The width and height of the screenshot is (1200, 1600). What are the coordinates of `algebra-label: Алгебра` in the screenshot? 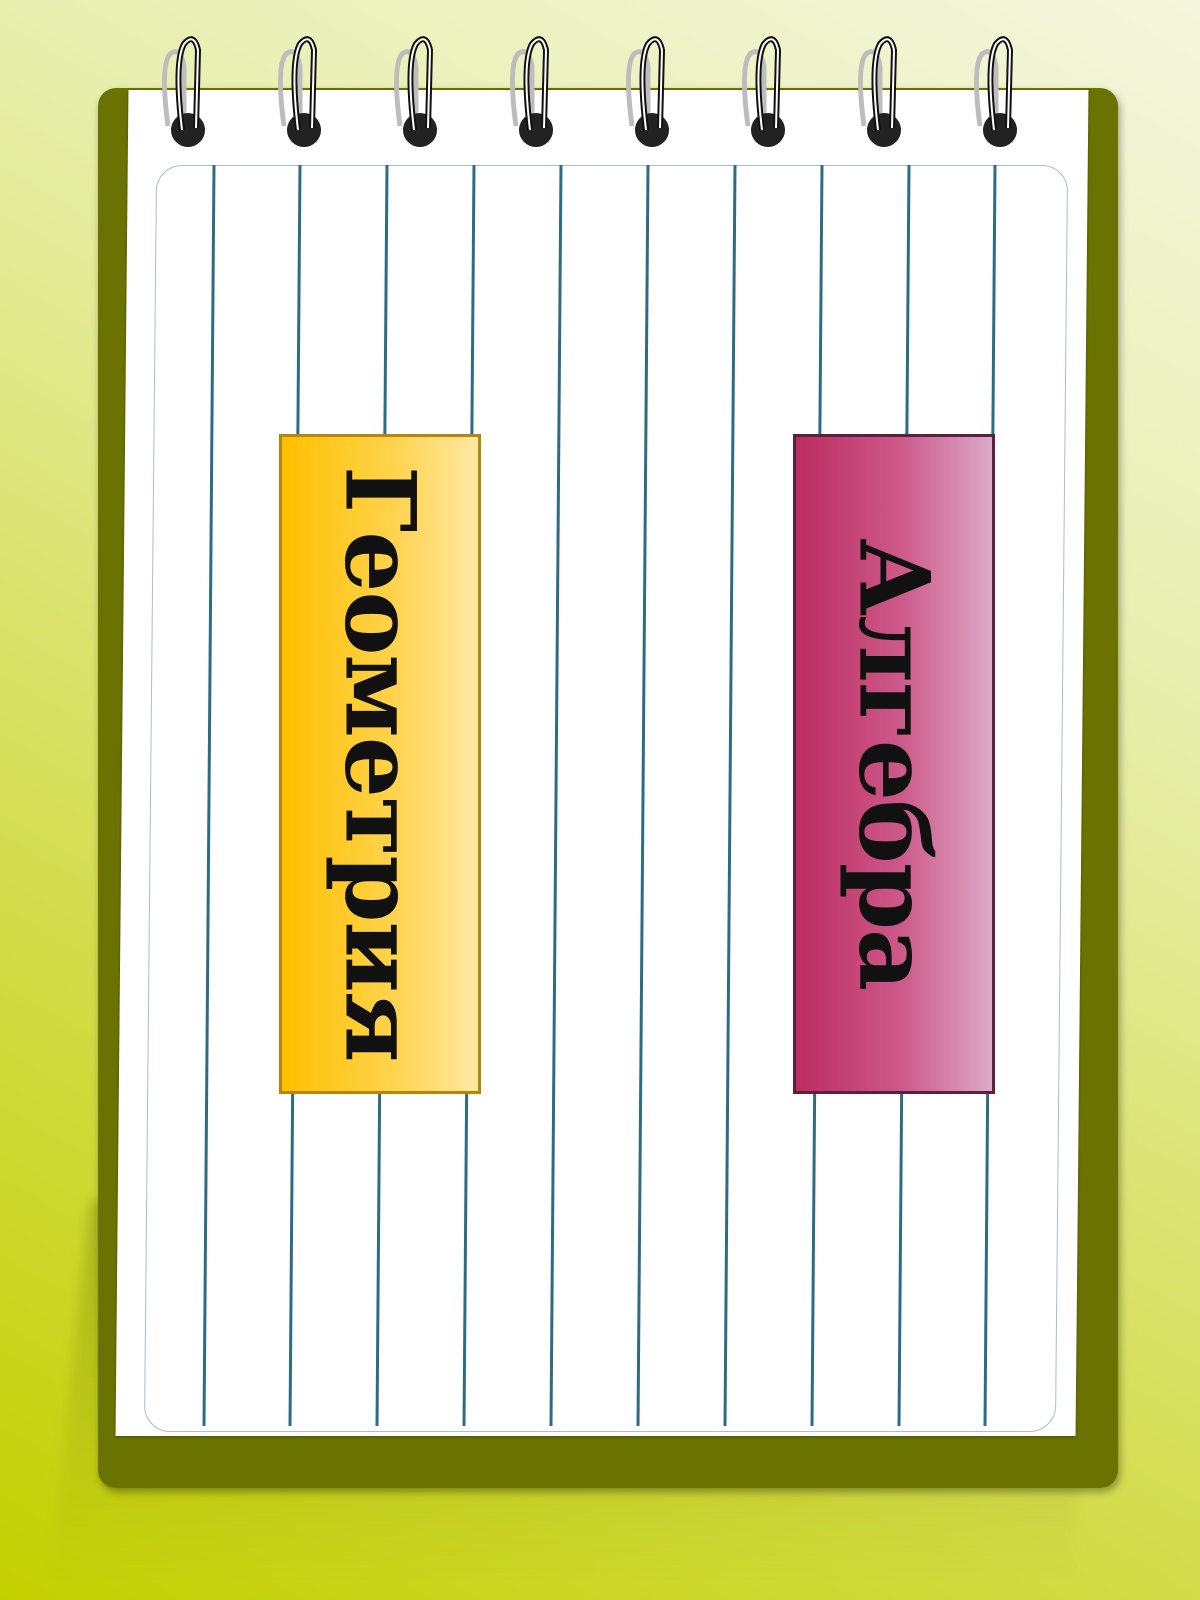 It's located at (894, 764).